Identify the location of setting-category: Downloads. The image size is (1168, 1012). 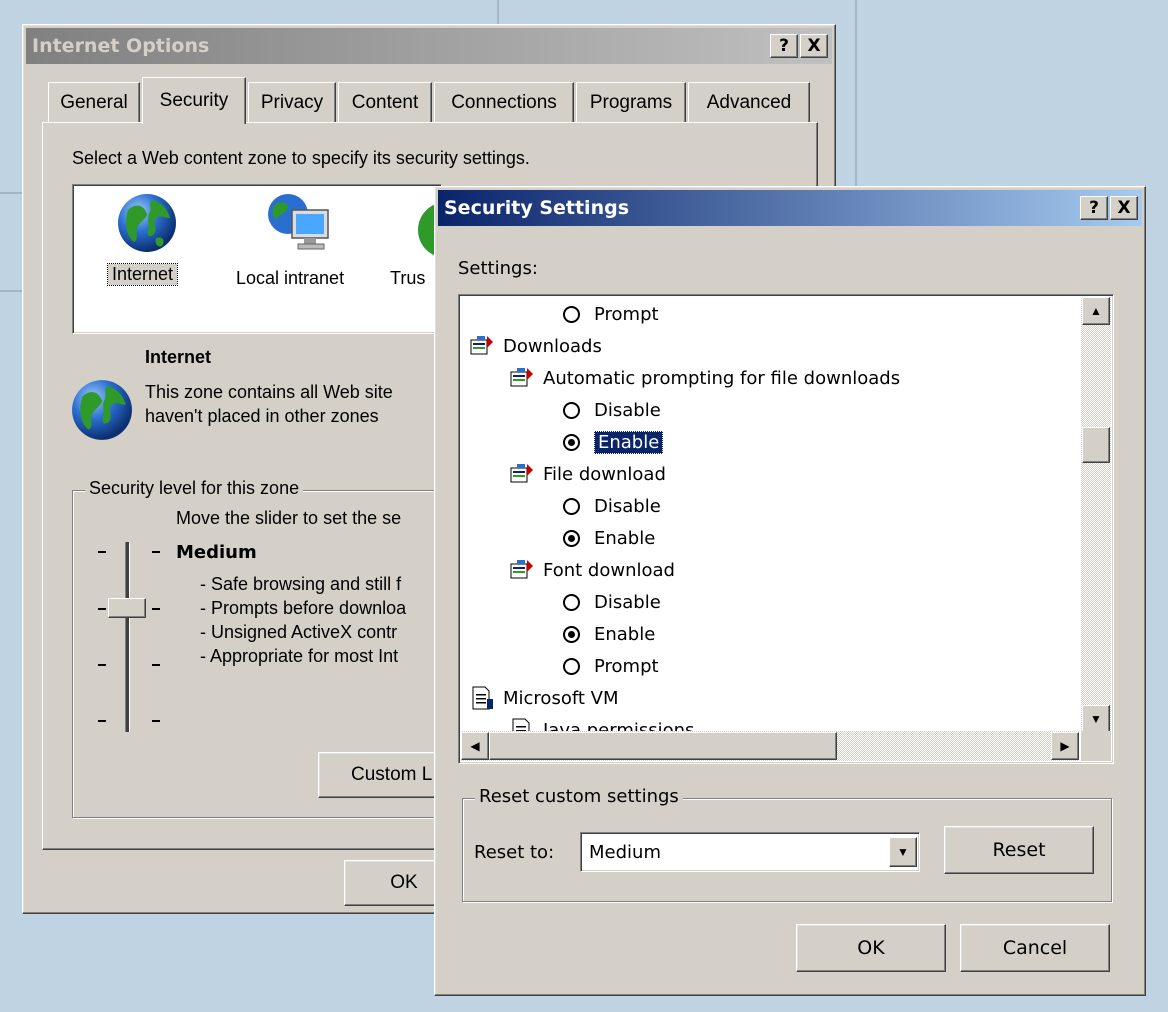
(535, 346).